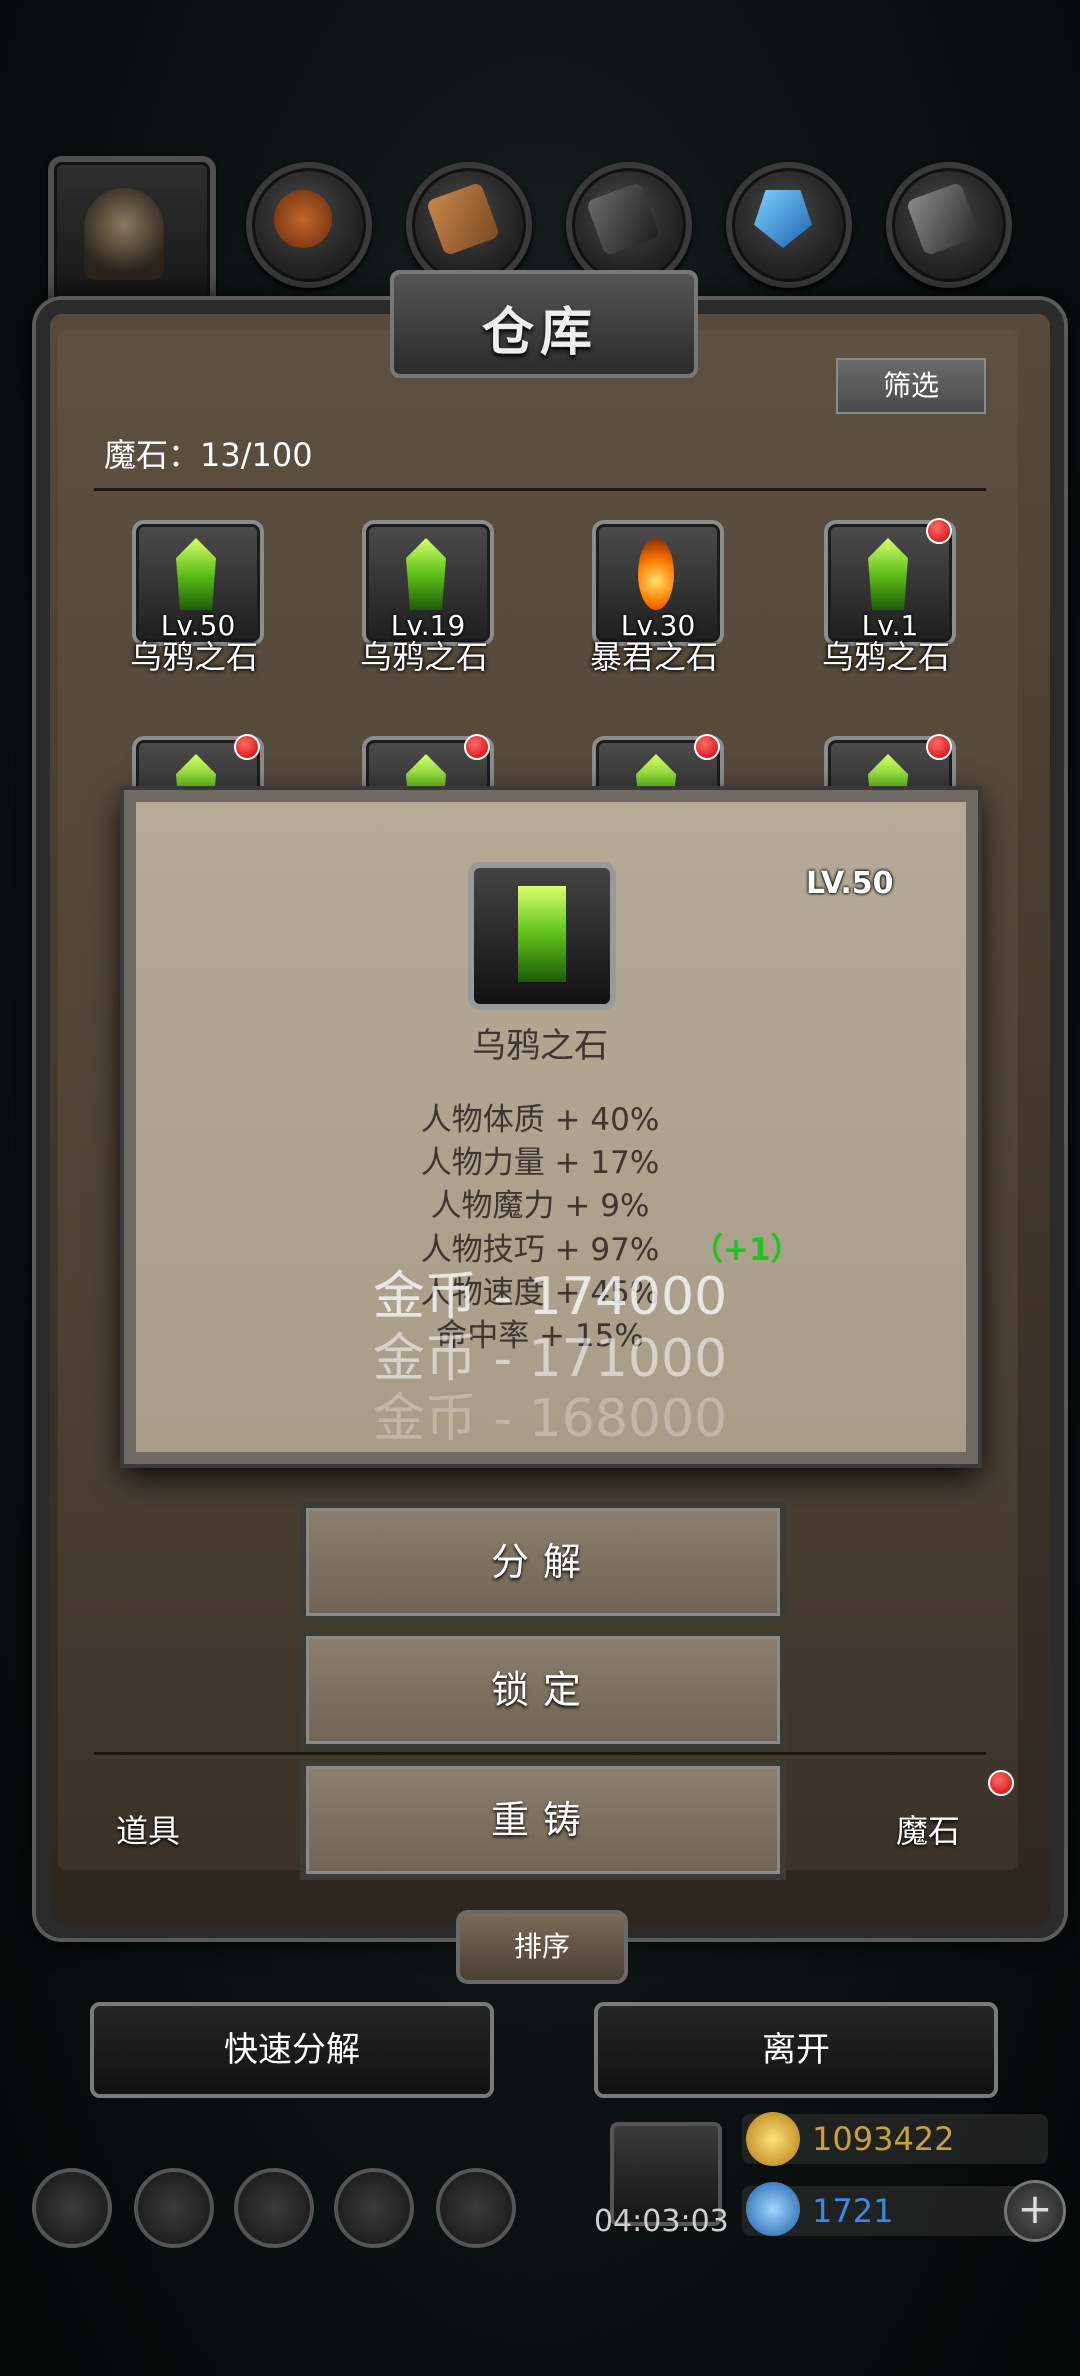  Describe the element at coordinates (274, 2208) in the screenshot. I see `book-icon` at that location.